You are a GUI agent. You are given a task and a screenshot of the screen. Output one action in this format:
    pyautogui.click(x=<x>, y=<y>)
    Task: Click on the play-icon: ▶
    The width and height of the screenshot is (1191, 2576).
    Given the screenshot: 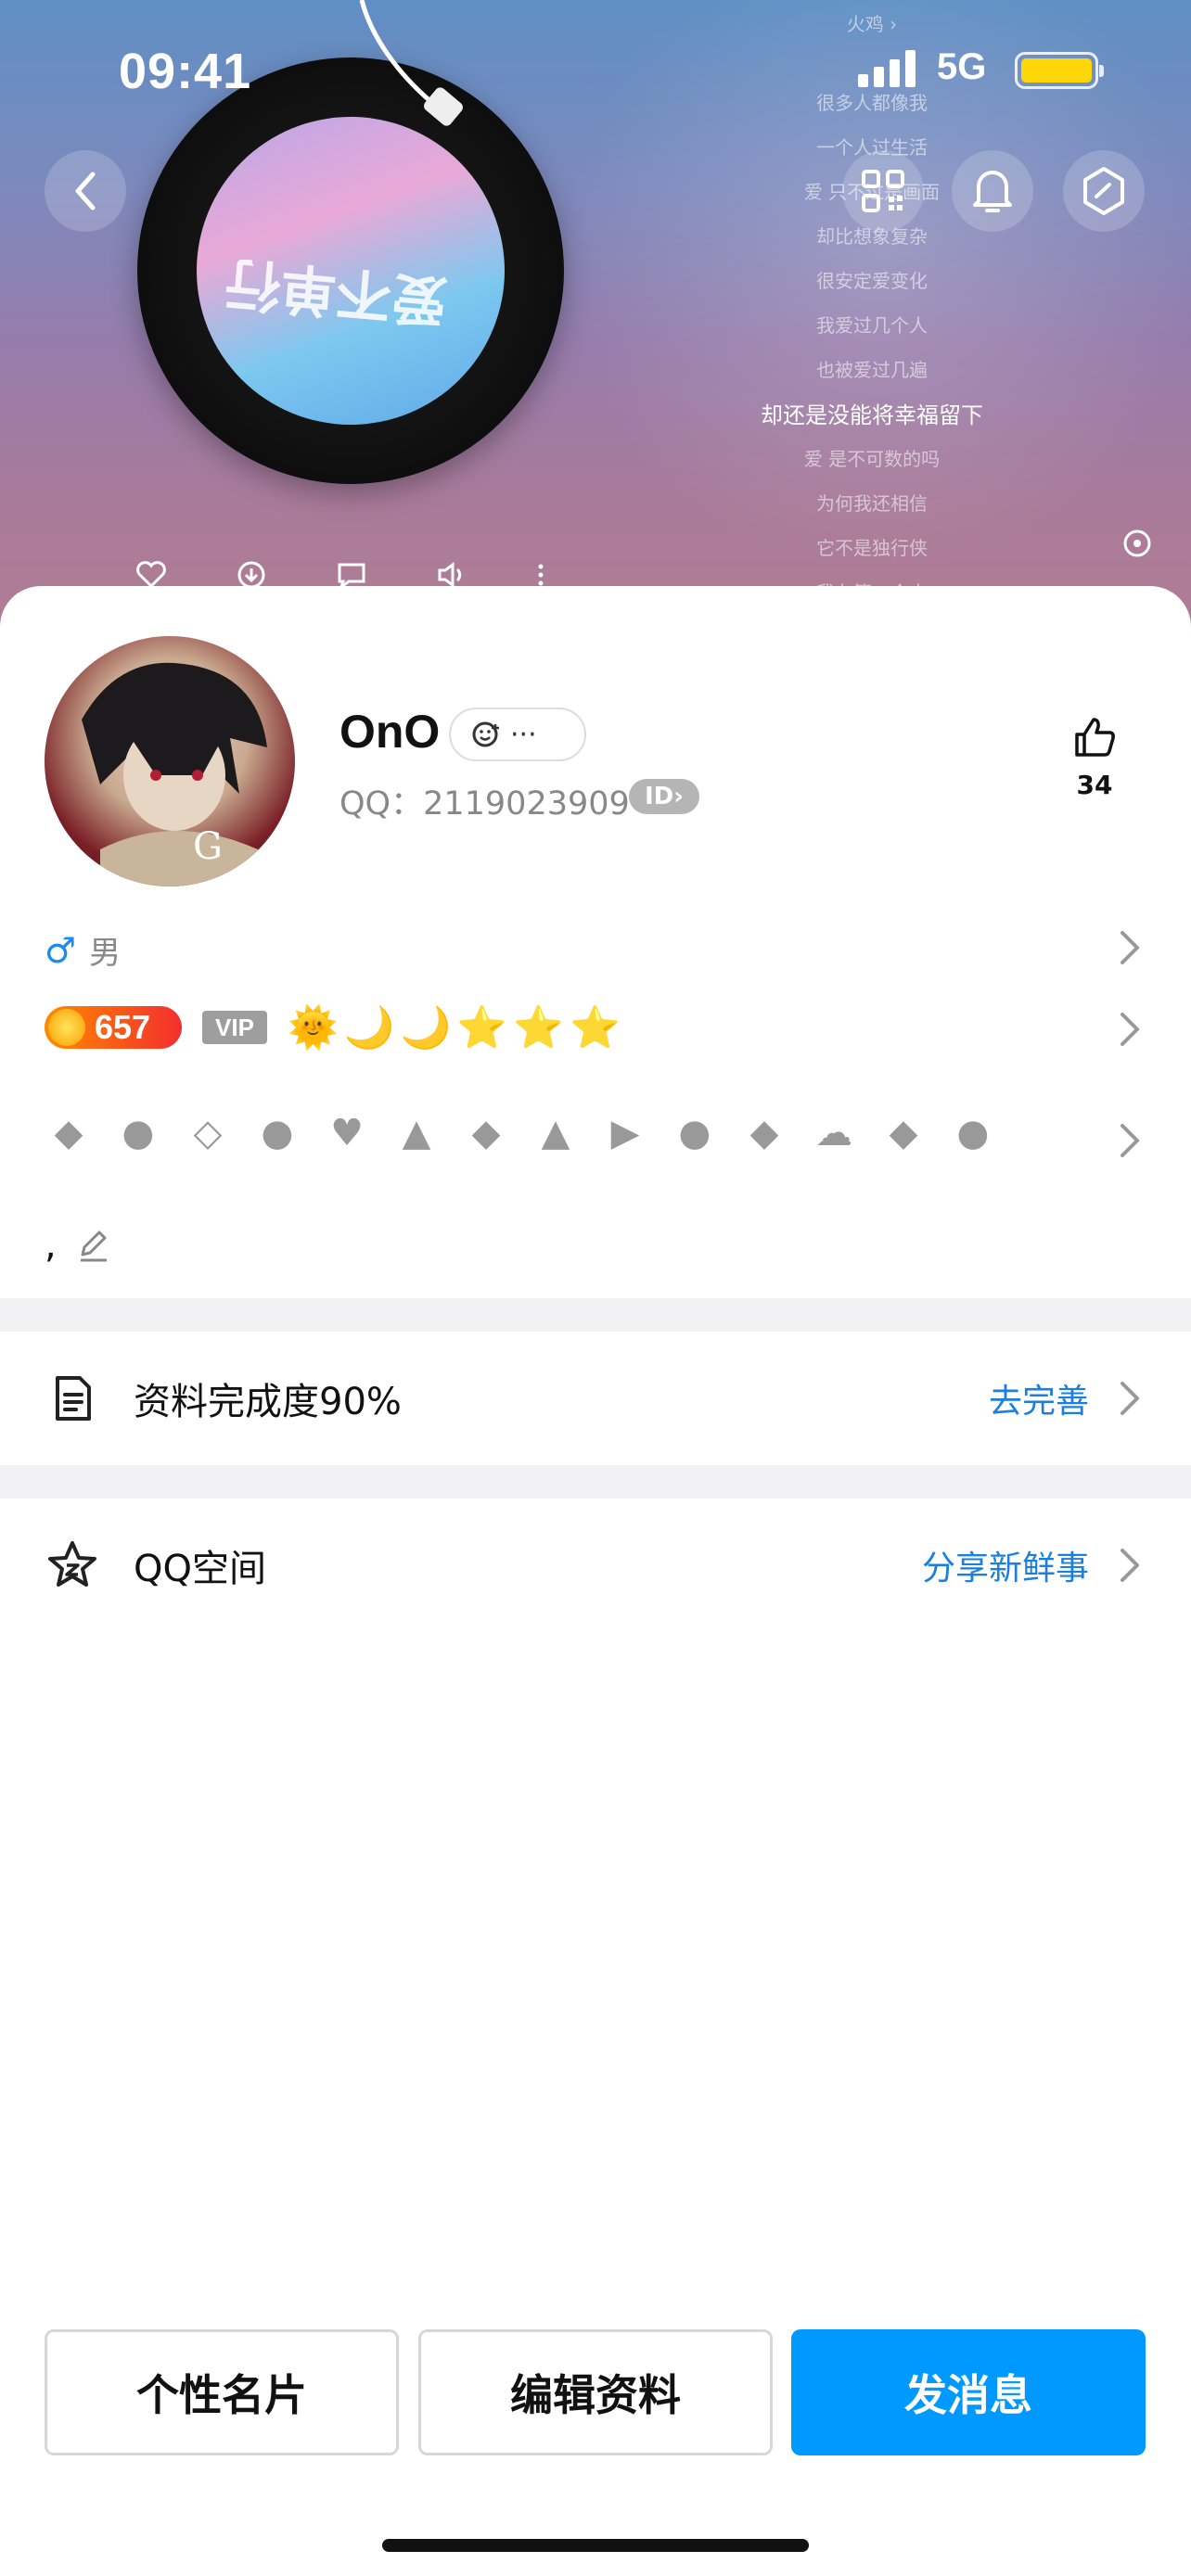 What is the action you would take?
    pyautogui.click(x=625, y=1133)
    